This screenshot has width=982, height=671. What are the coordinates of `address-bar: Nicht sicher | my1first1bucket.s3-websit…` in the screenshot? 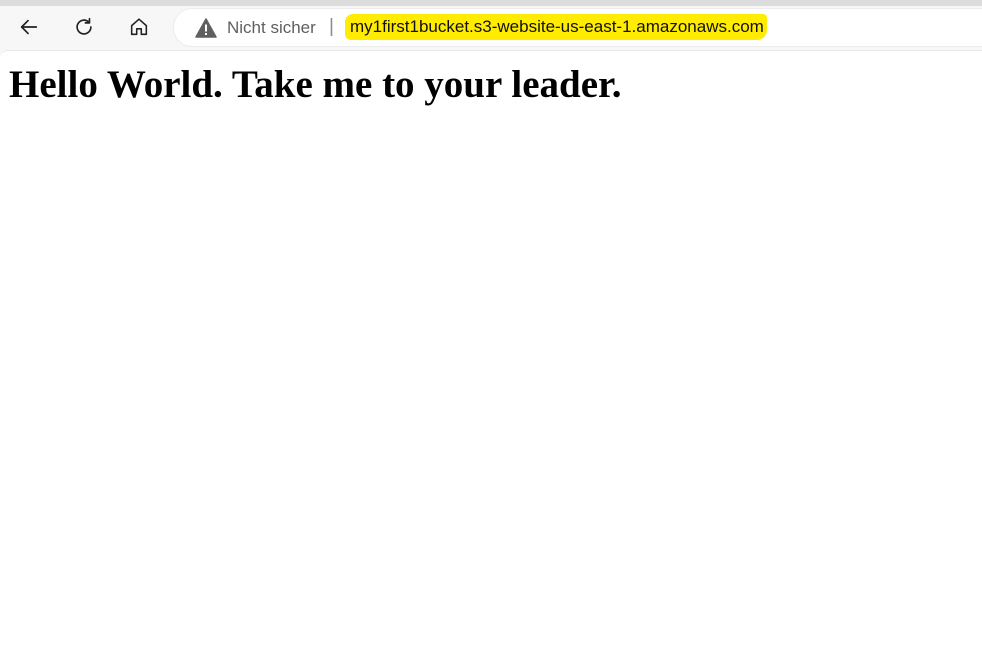 It's located at (578, 27).